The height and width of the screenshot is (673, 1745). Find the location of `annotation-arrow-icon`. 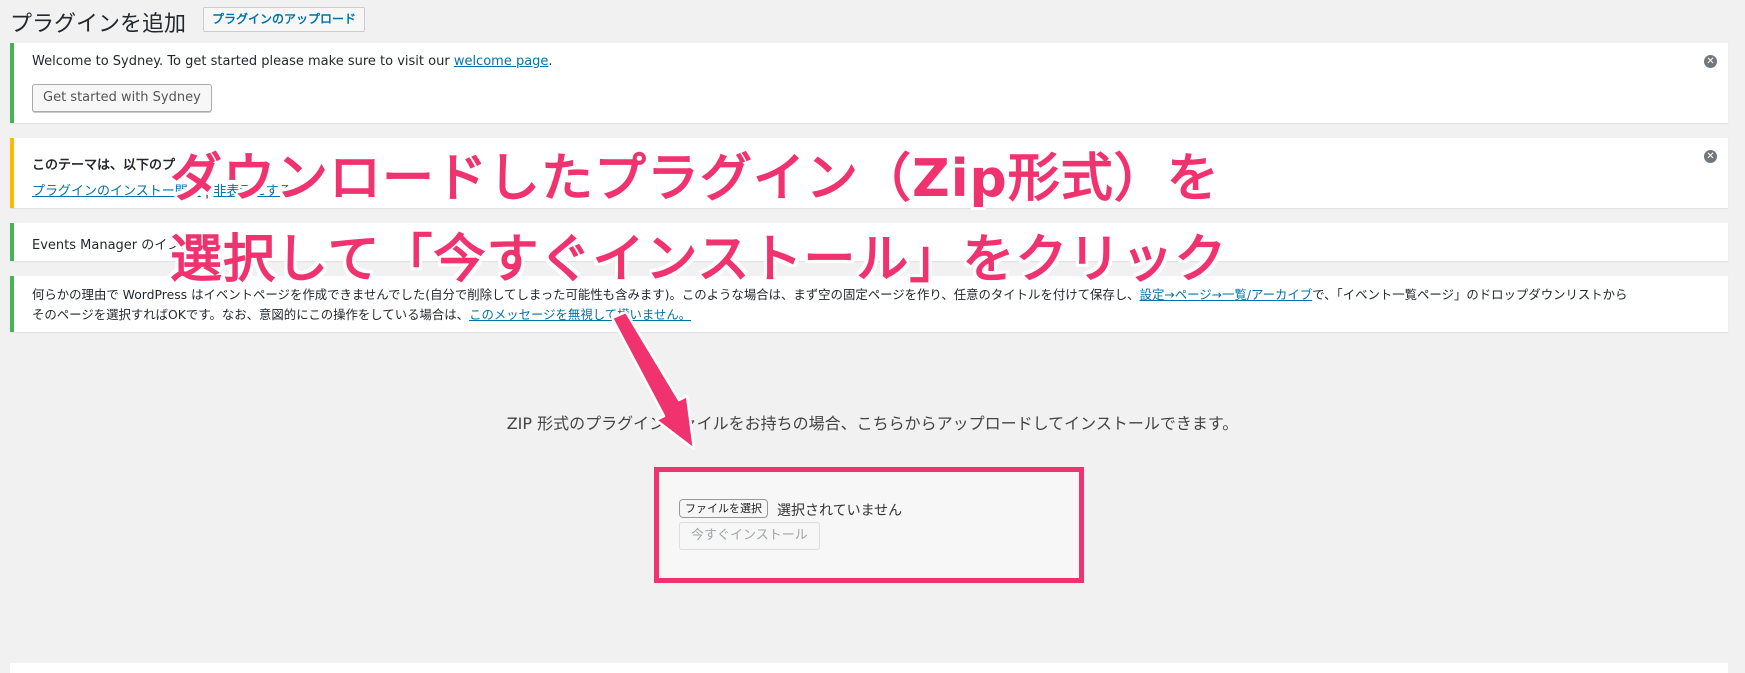

annotation-arrow-icon is located at coordinates (653, 380).